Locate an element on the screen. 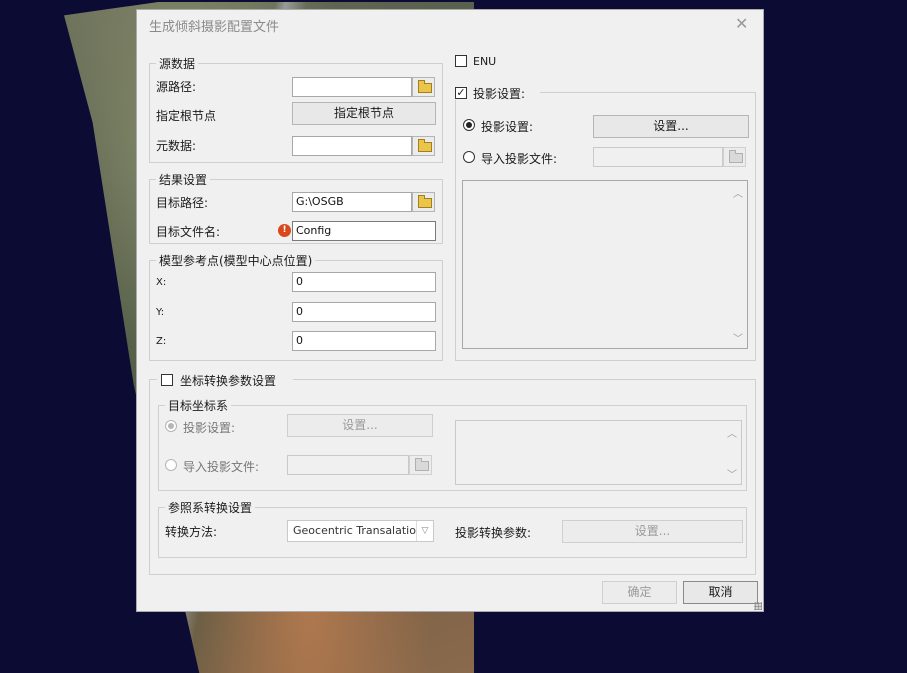 This screenshot has height=673, width=907. target-projection-setting-label: 投影设置: is located at coordinates (209, 428).